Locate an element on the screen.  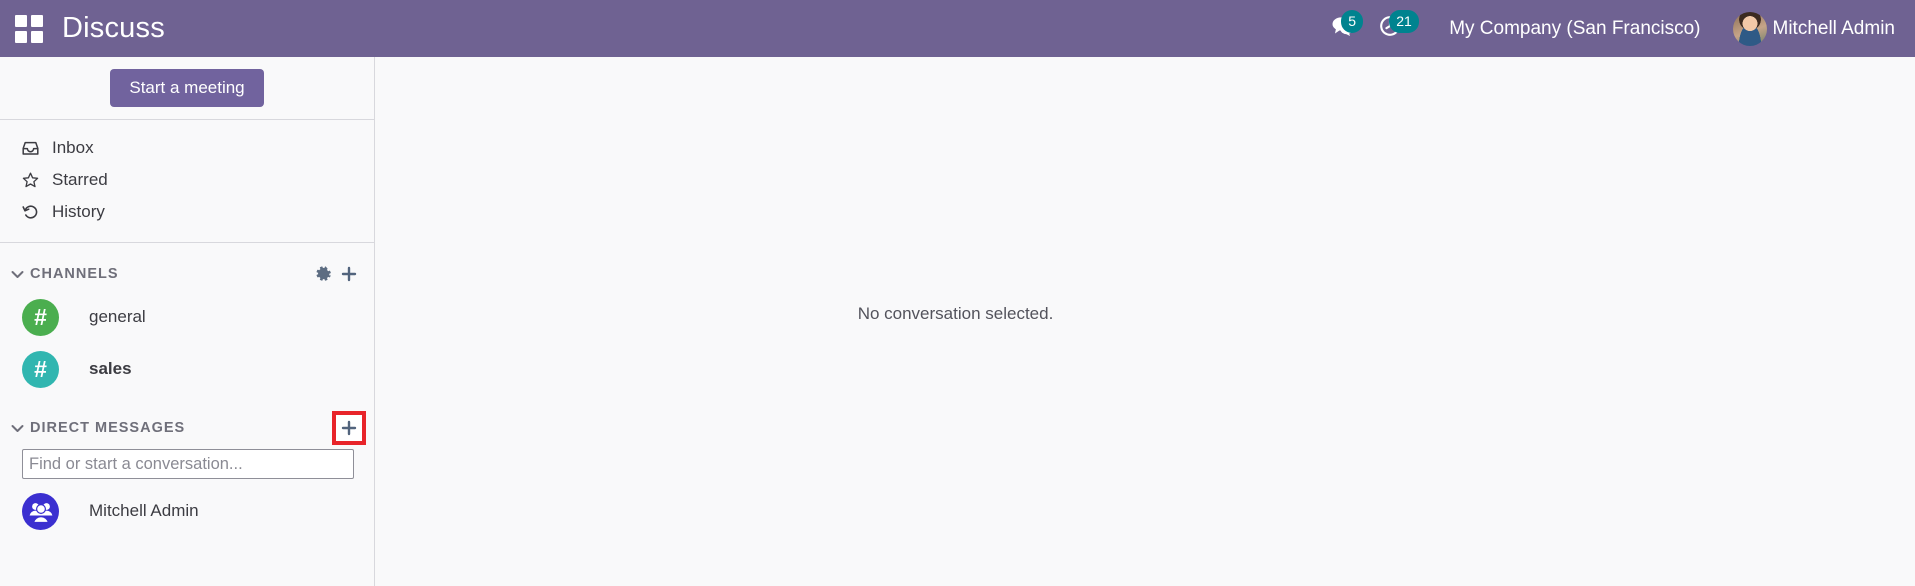
direct-message-search-input is located at coordinates (188, 464).